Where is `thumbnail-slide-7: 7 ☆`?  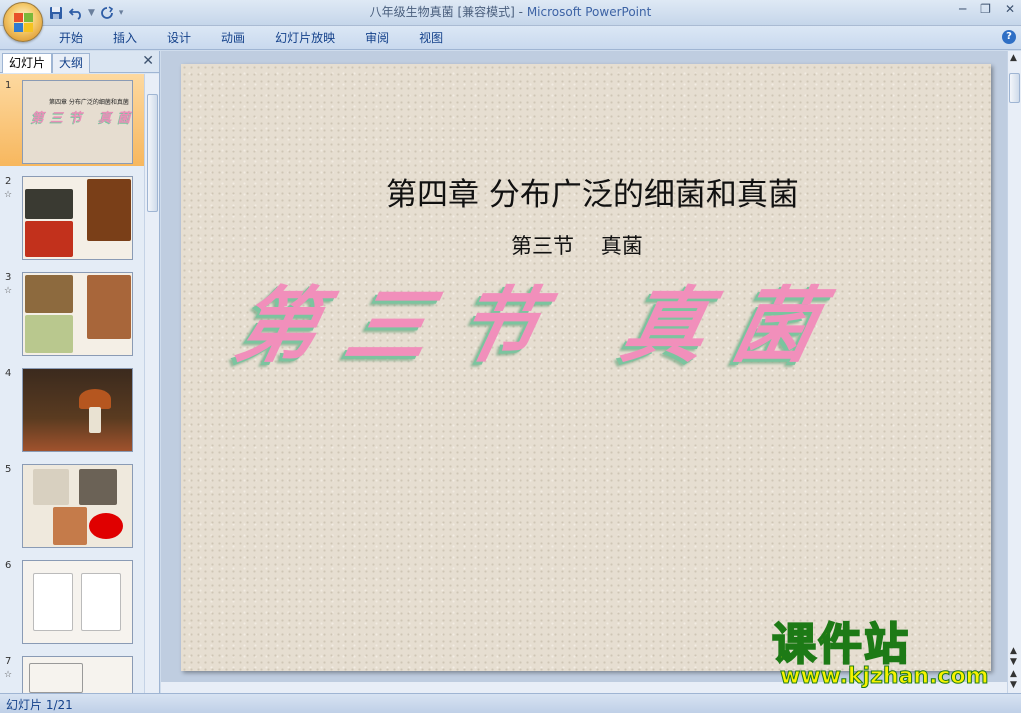
thumbnail-slide-7: 7 ☆ is located at coordinates (72, 671).